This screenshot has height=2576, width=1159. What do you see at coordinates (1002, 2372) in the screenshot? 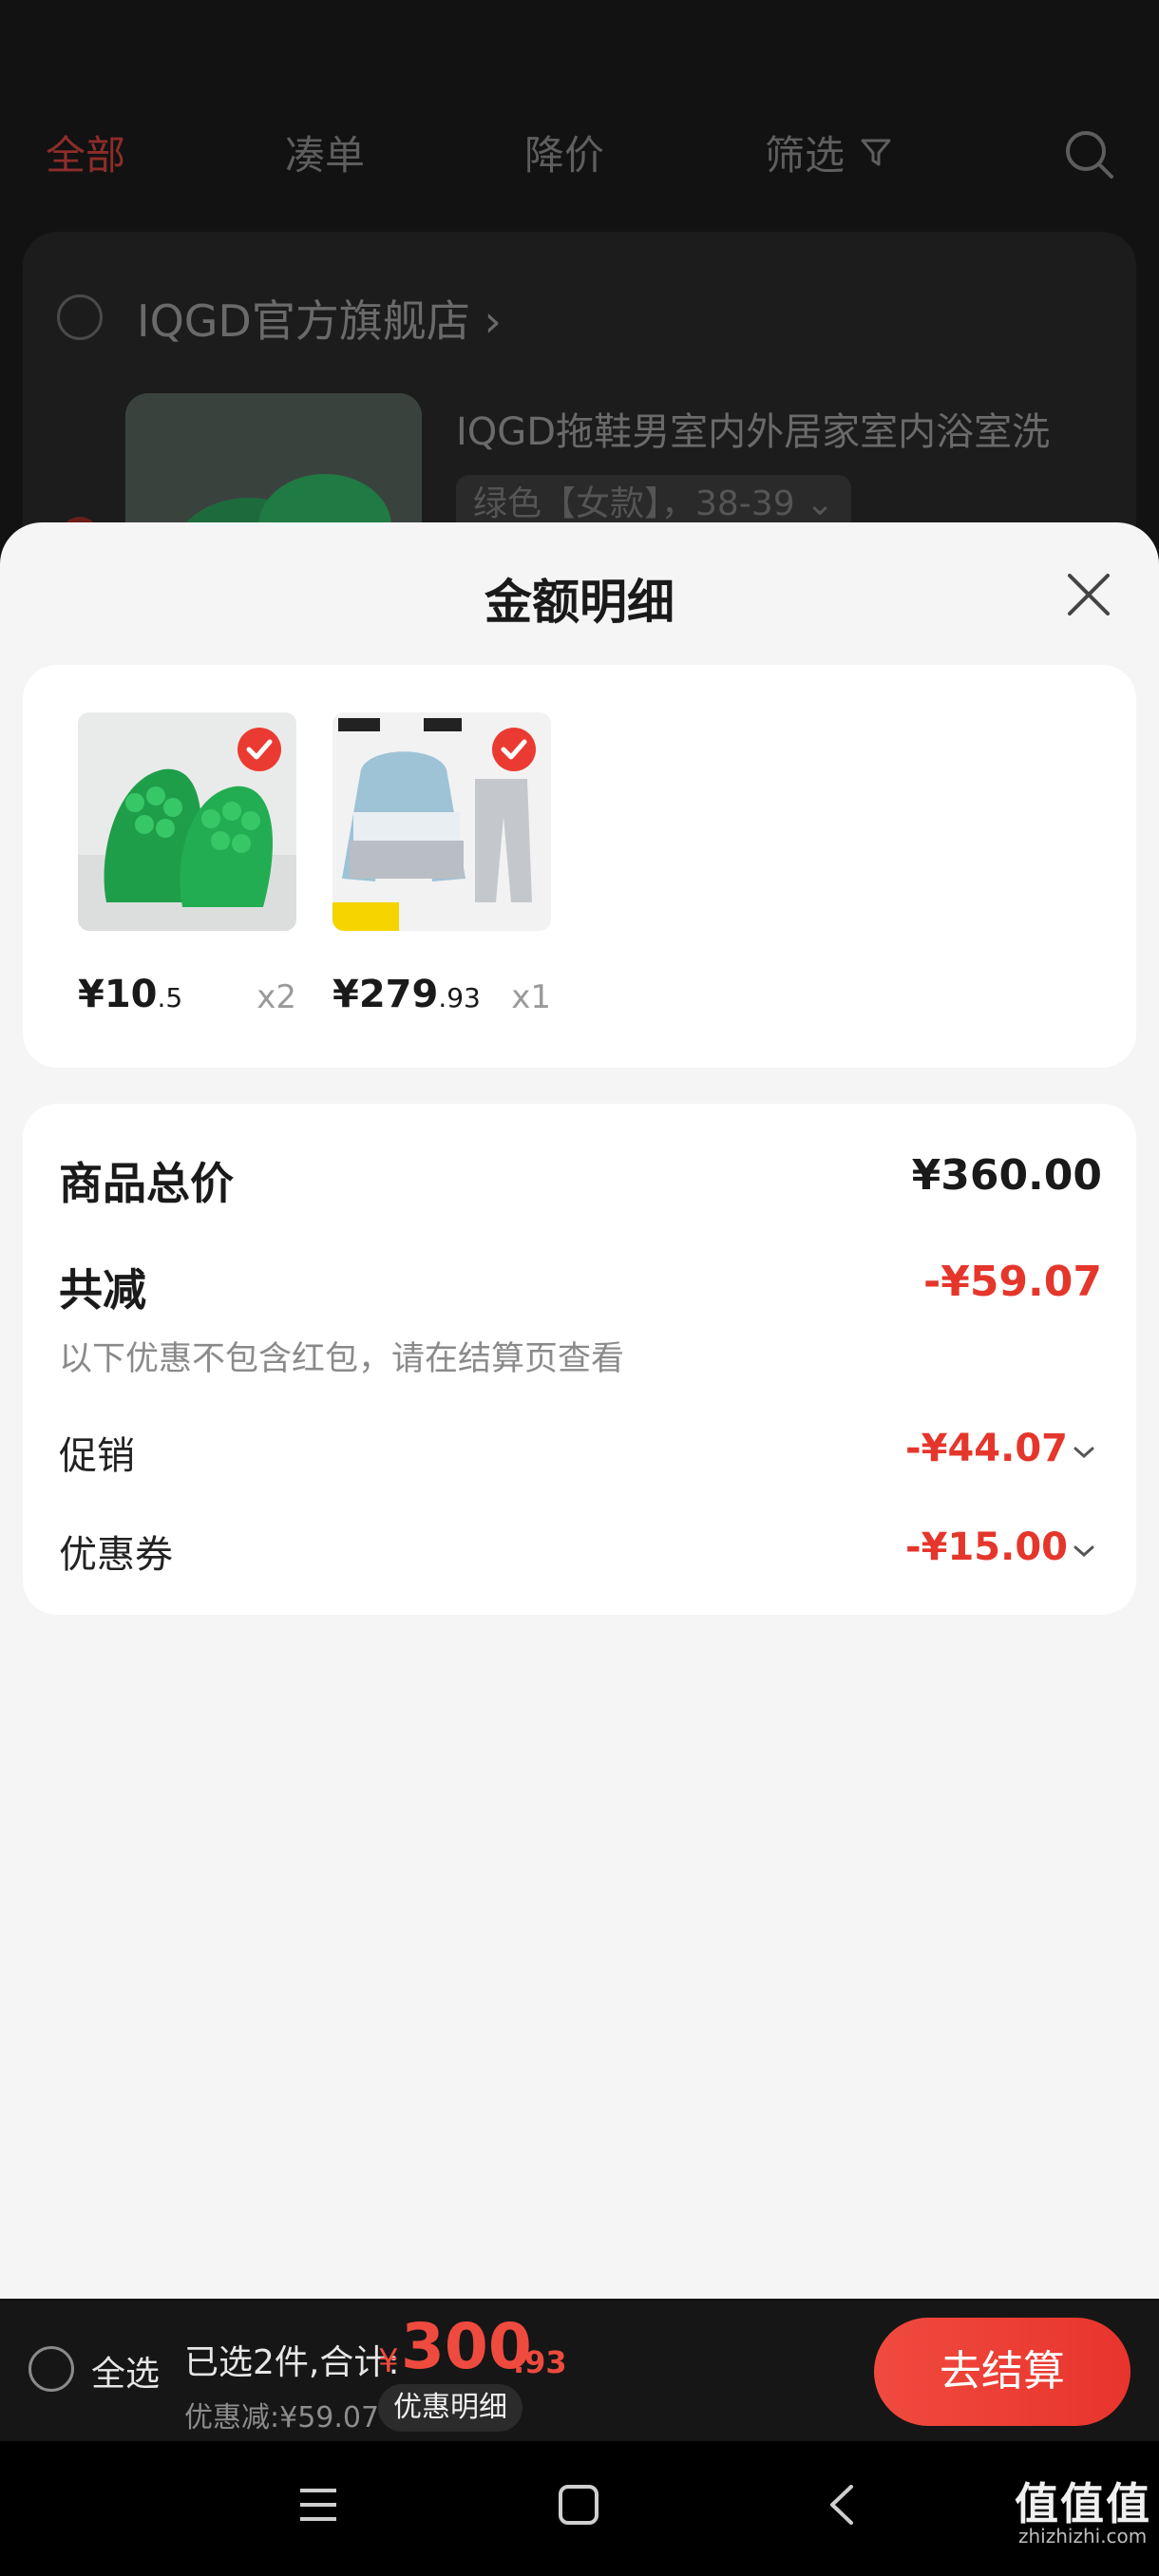
I see `checkout-button: 去结算` at bounding box center [1002, 2372].